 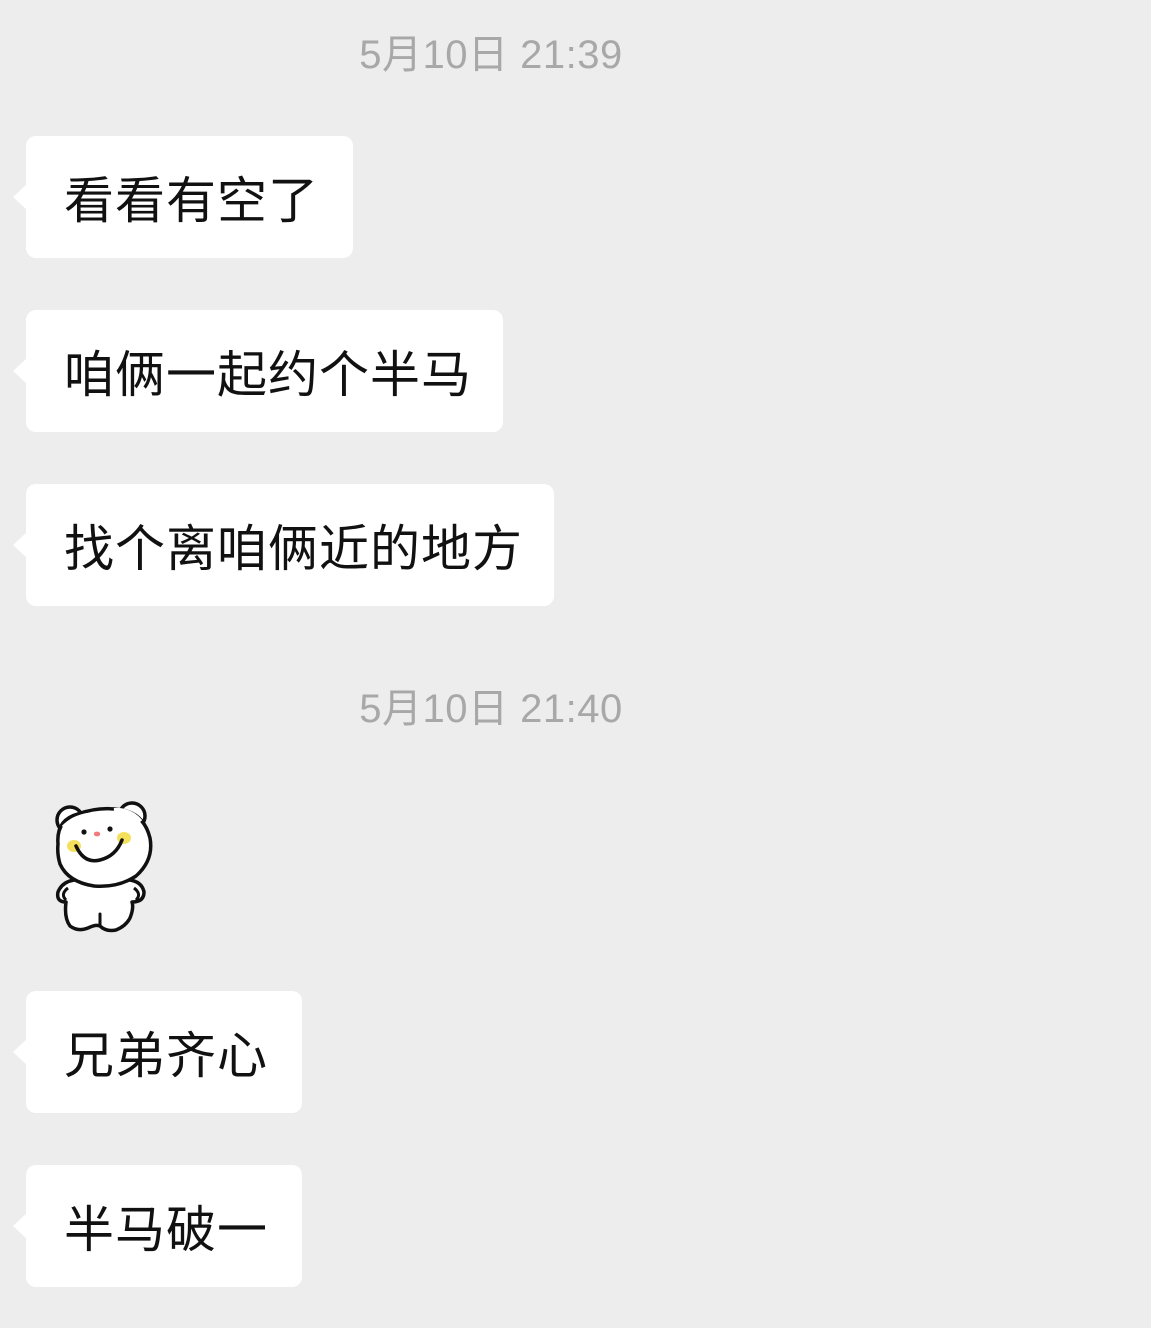 I want to click on message-text: 咱俩一起约个半马, so click(x=268, y=375).